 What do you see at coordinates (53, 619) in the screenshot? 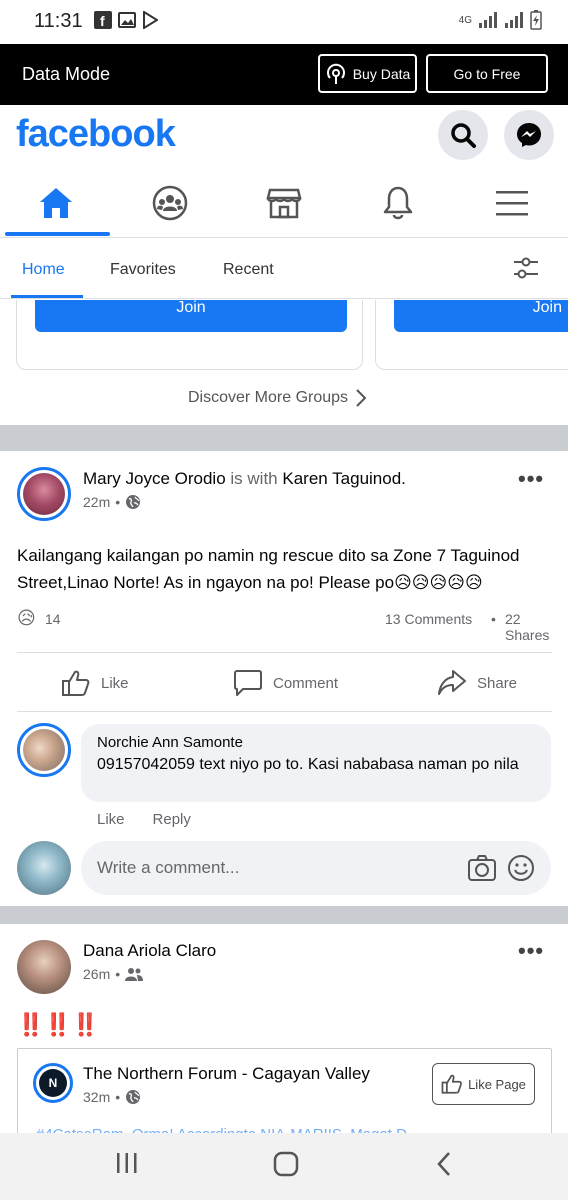
I see `reaction-count: 14` at bounding box center [53, 619].